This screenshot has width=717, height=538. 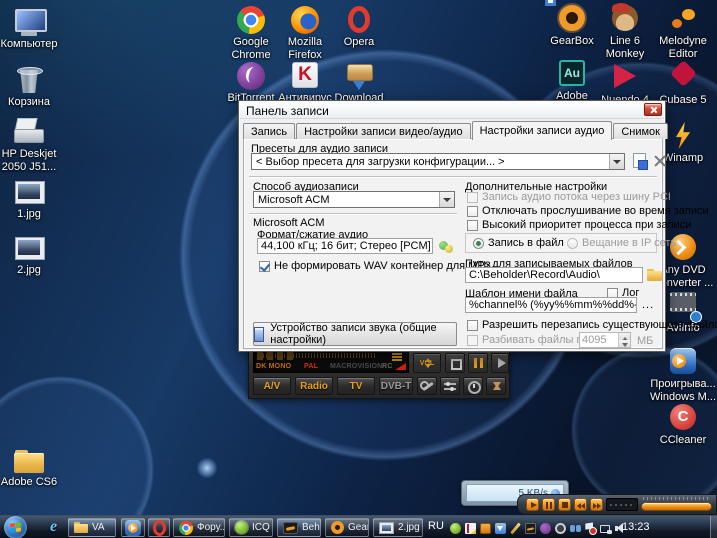 What do you see at coordinates (588, 211) in the screenshot?
I see `mute-while-recording-checkbox: Отключать прослушивание во время записи` at bounding box center [588, 211].